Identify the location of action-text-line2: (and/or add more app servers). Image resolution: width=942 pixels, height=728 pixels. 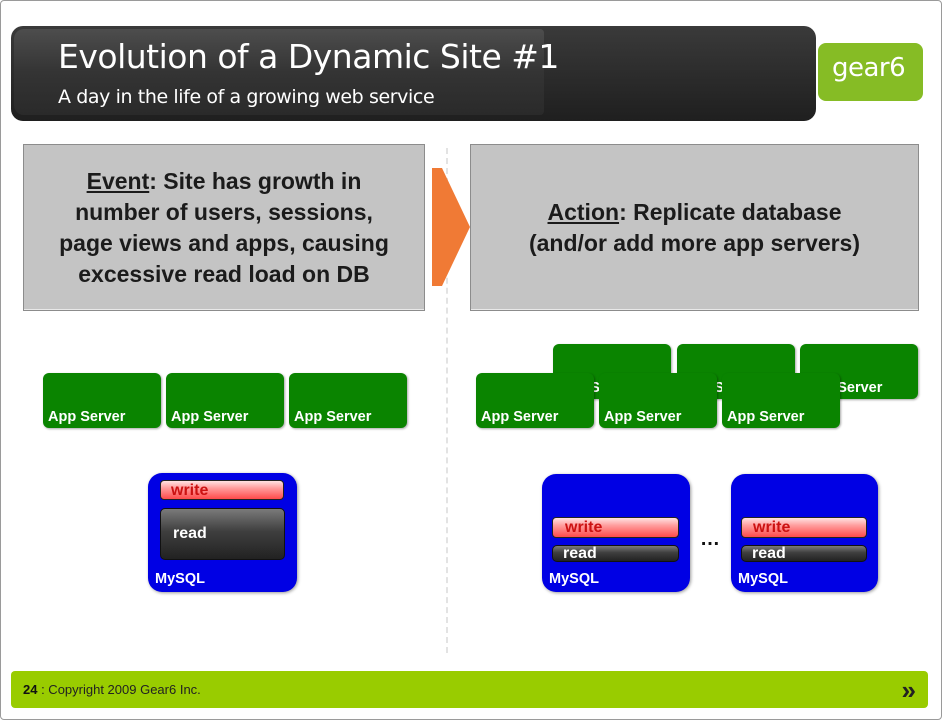
(694, 242).